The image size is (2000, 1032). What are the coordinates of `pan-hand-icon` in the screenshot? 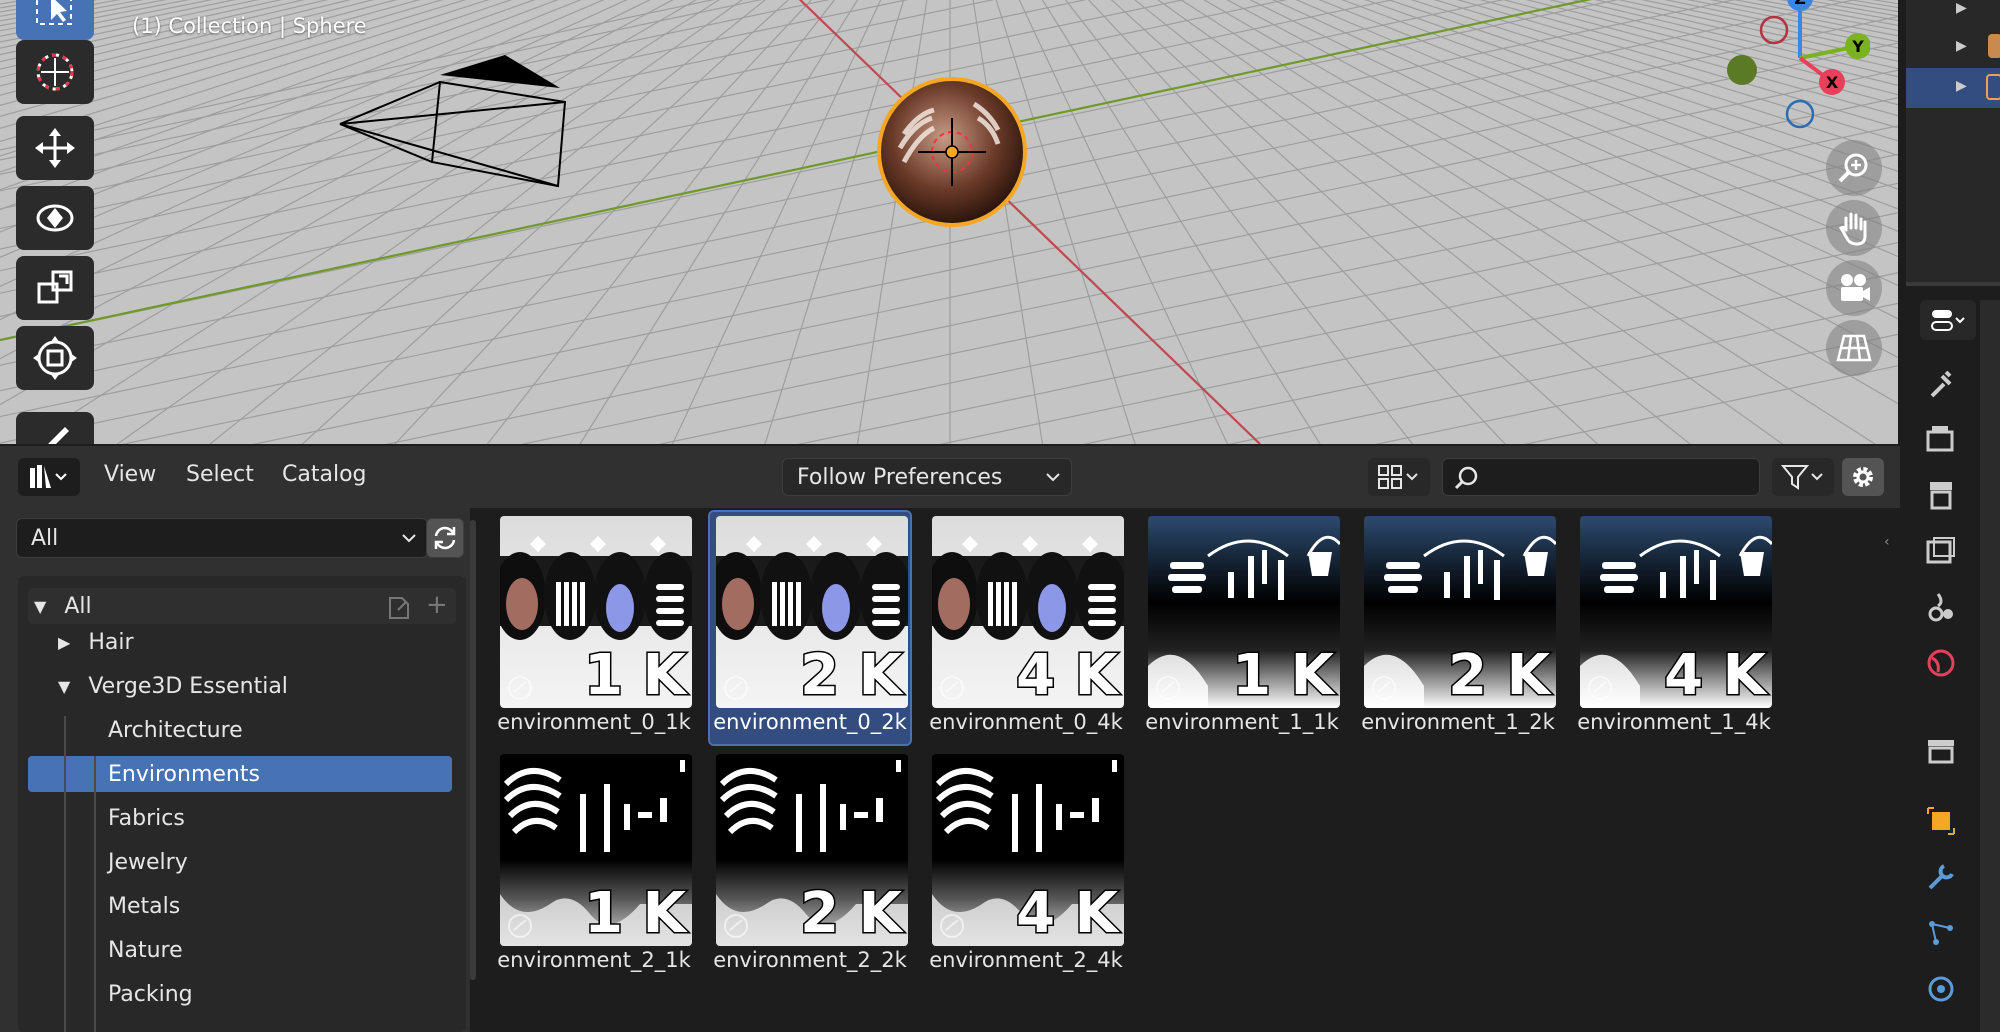 It's located at (1852, 229).